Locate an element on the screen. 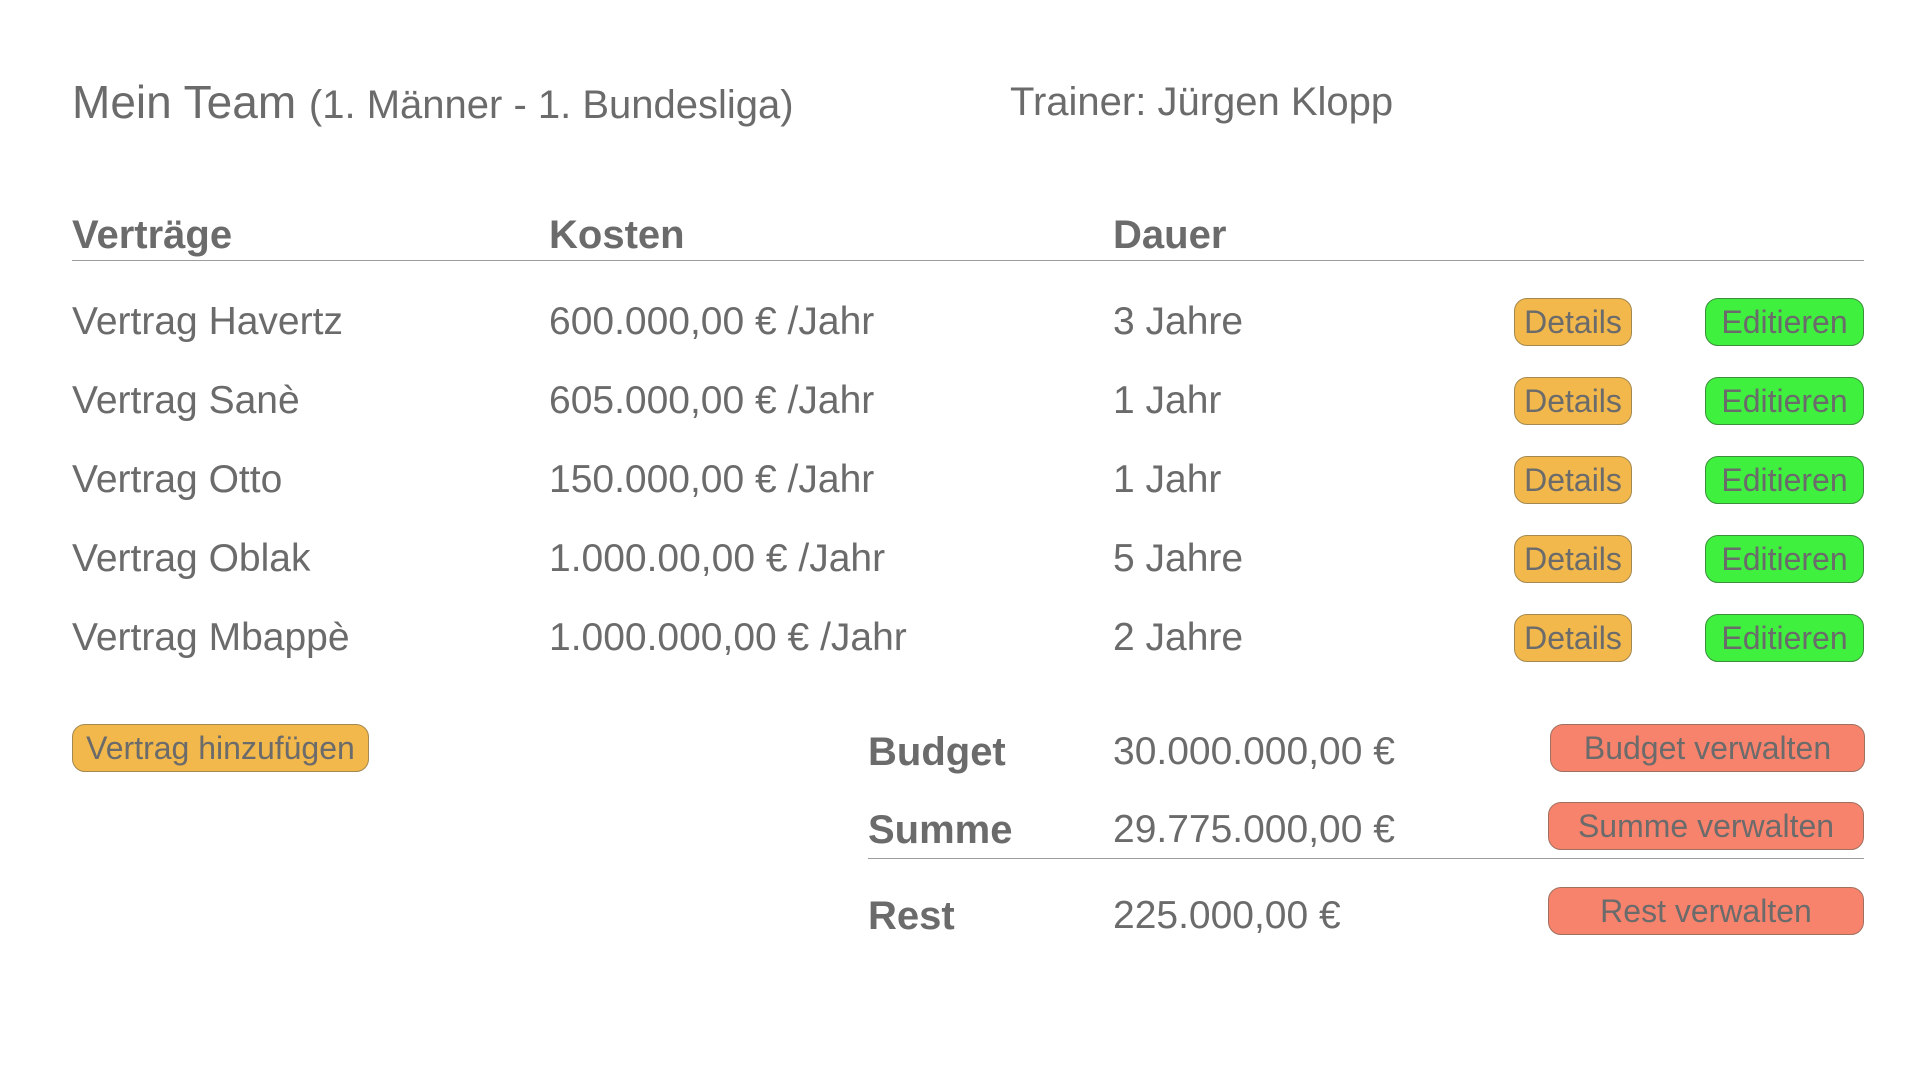 The image size is (1920, 1080). contract-cost: 605.000,00 € /Jahr is located at coordinates (712, 400).